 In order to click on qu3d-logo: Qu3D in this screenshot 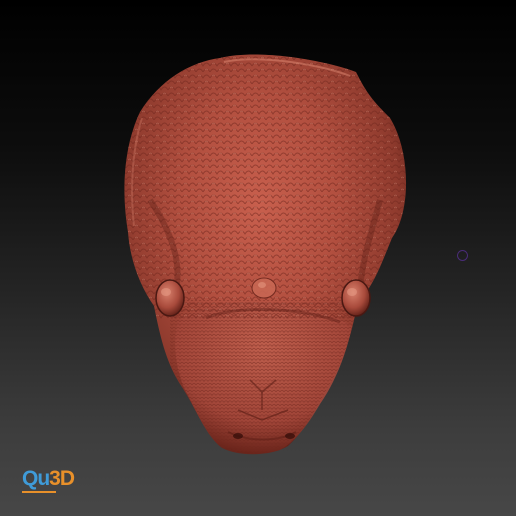, I will do `click(48, 480)`.